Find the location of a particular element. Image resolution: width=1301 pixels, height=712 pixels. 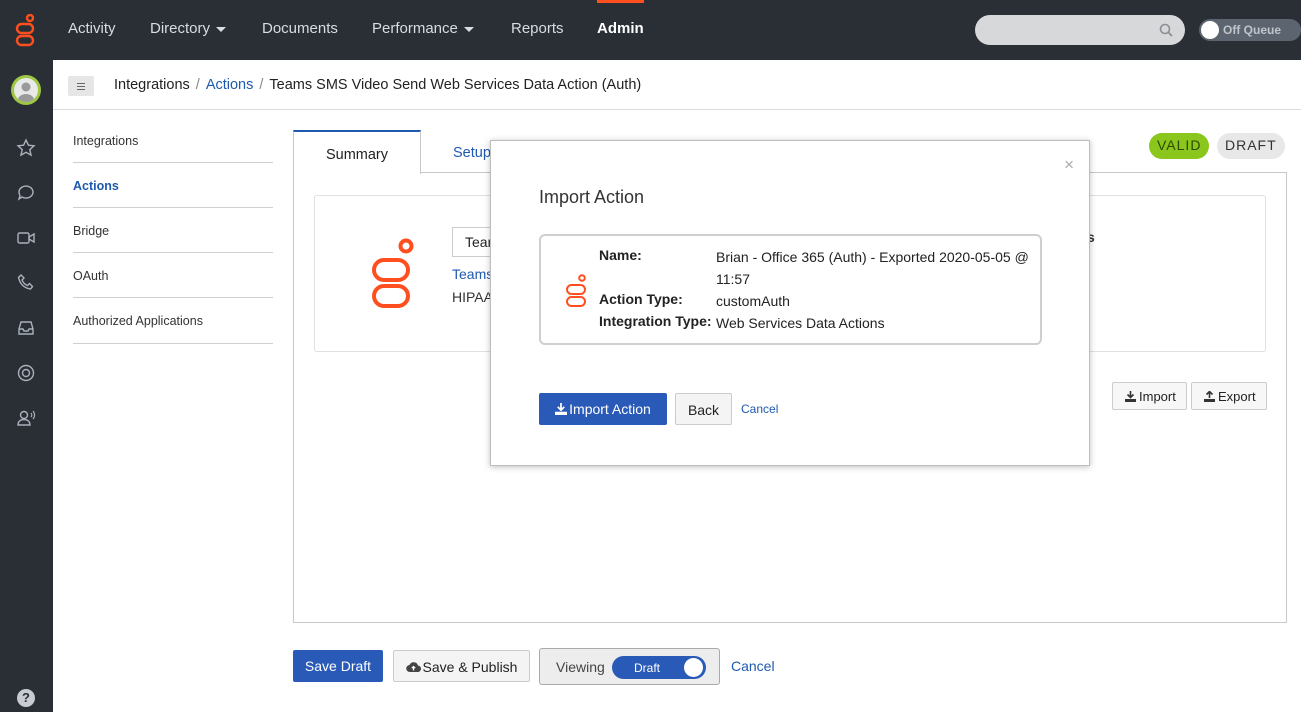

hipaa-label: HIPAA is located at coordinates (472, 297).